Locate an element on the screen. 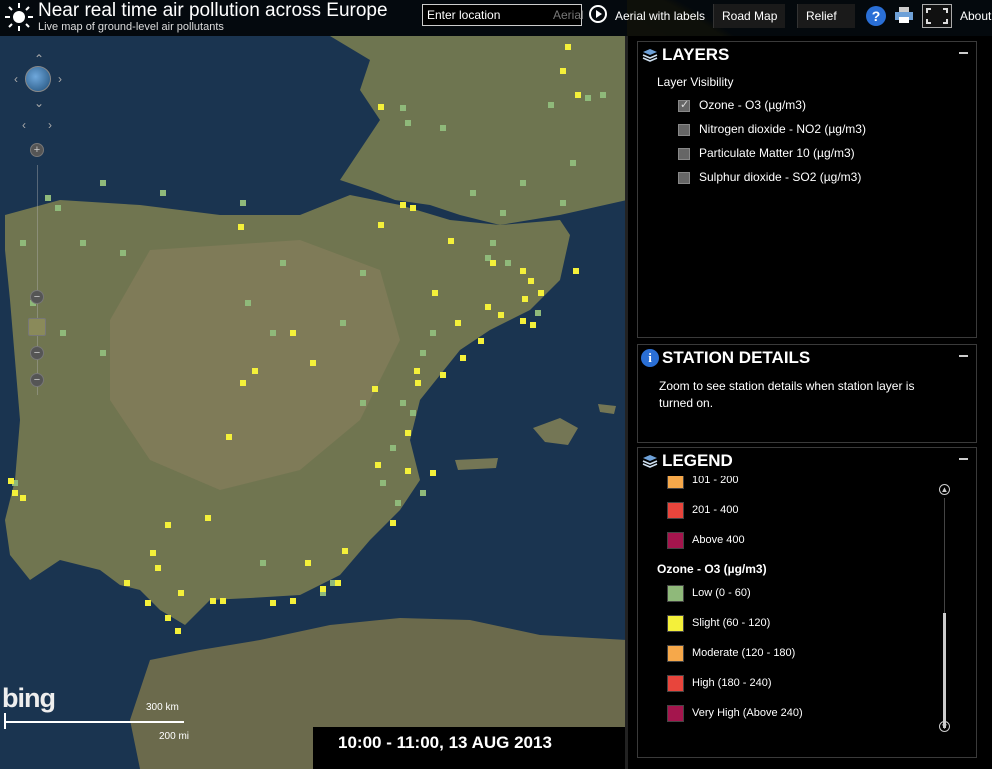 The height and width of the screenshot is (769, 992). layers-minimize-icon is located at coordinates (963, 53).